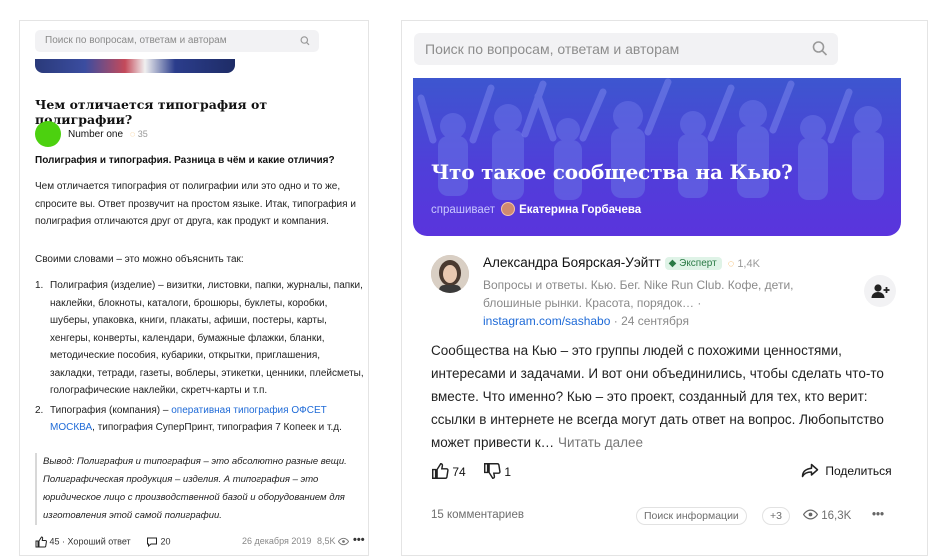 Image resolution: width=936 pixels, height=560 pixels. I want to click on question-title: Что такое сообщества на Кью?, so click(612, 172).